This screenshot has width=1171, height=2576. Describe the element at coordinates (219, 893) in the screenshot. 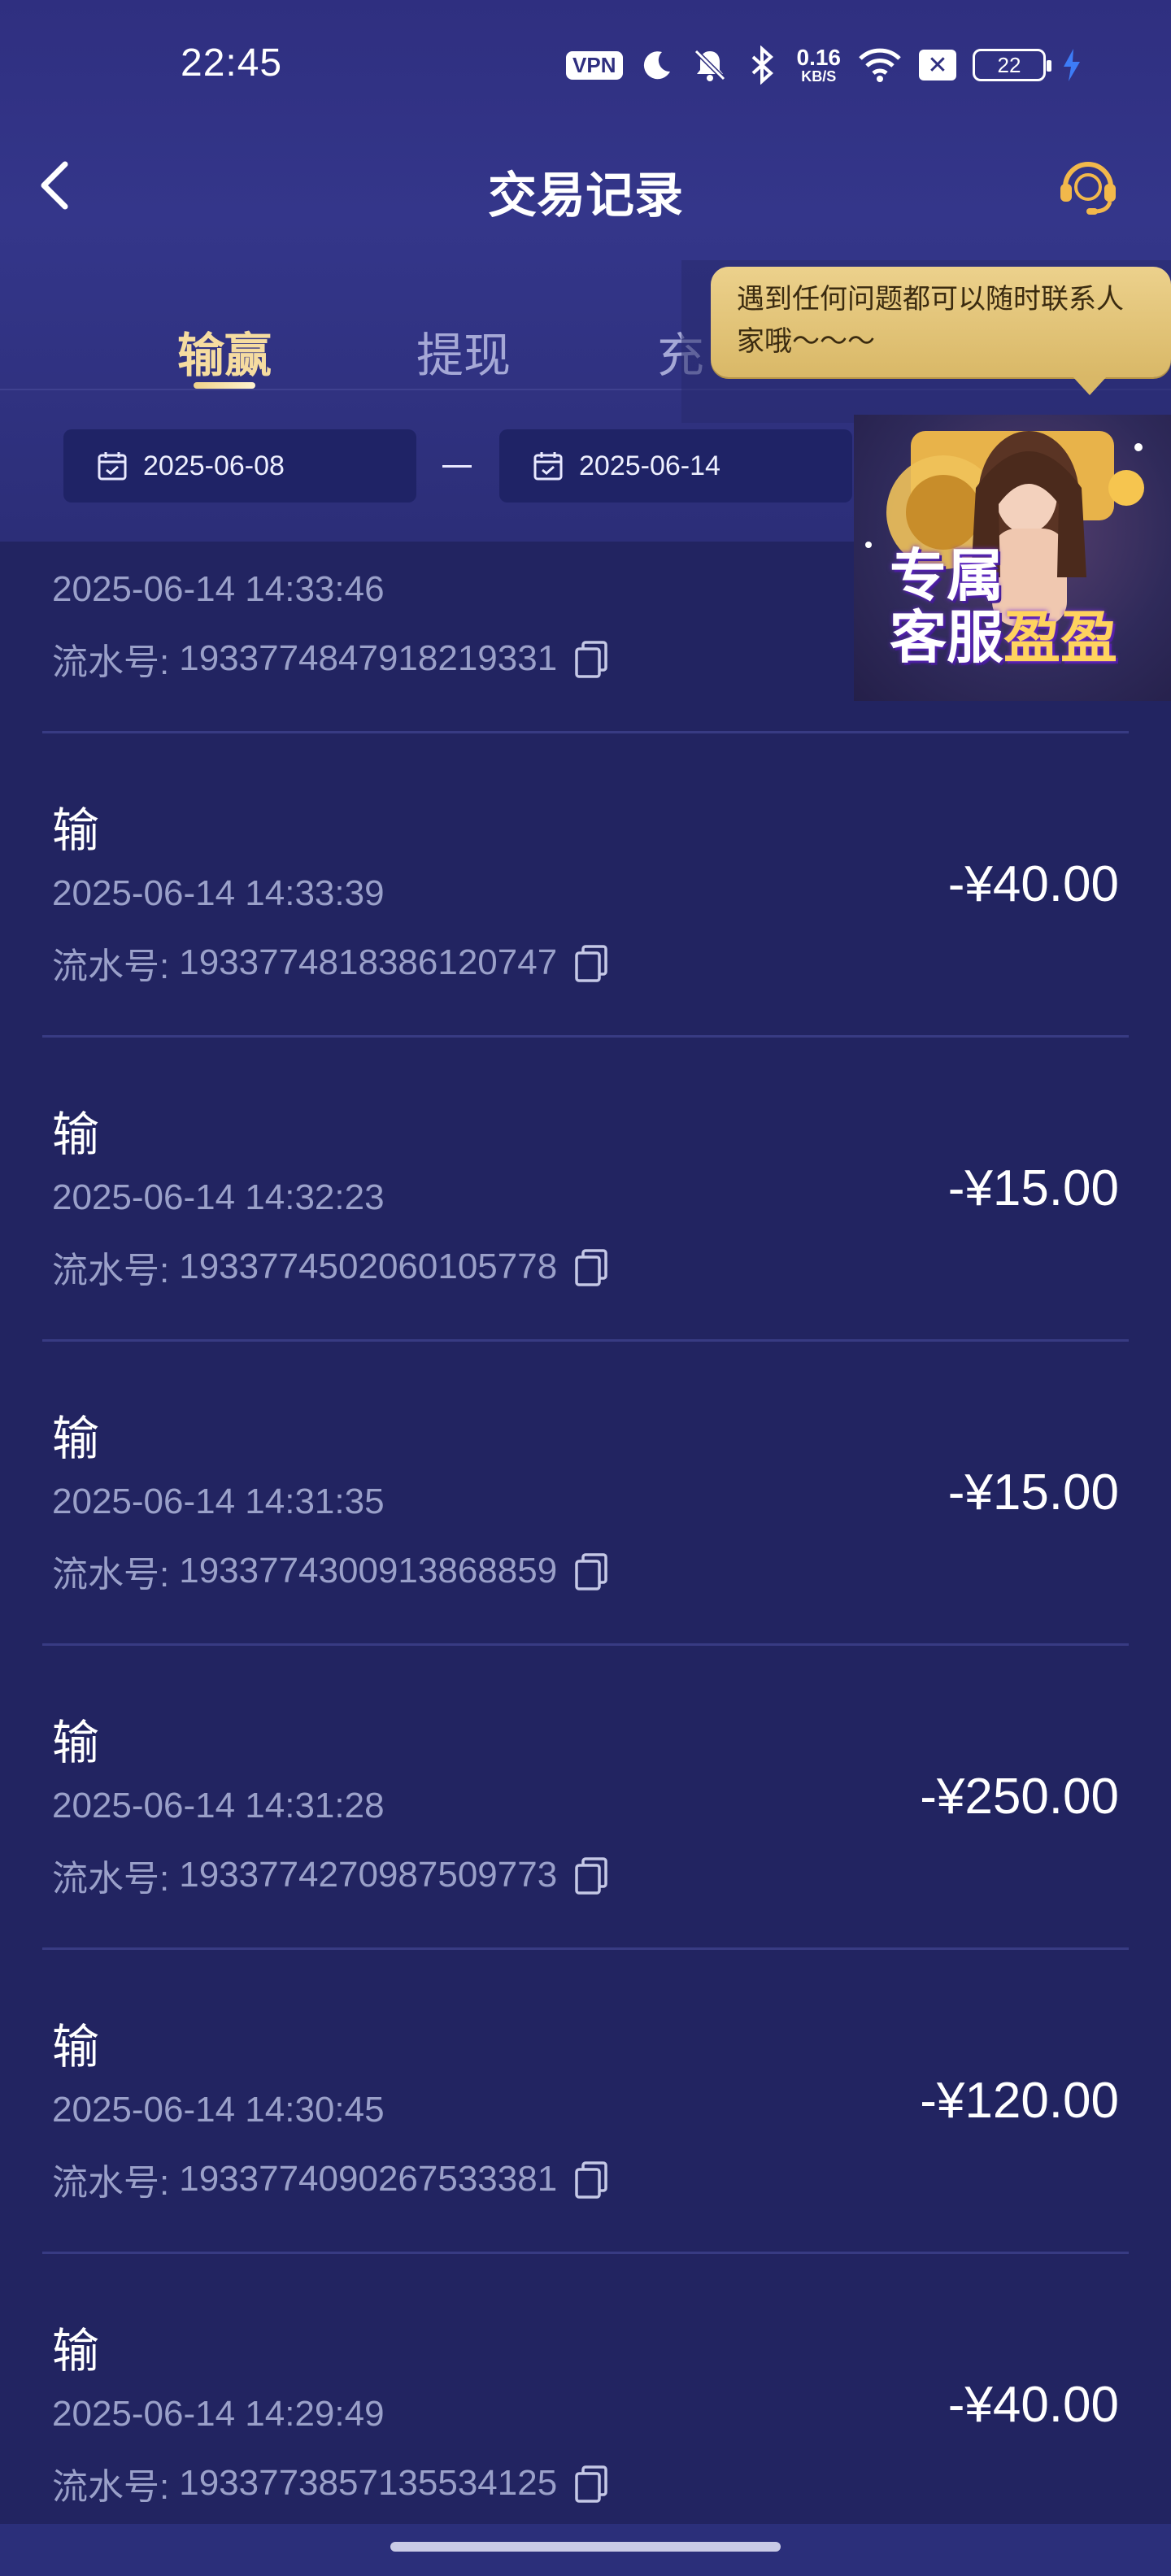

I see `record-time: 2025-06-14 14:33:39` at that location.